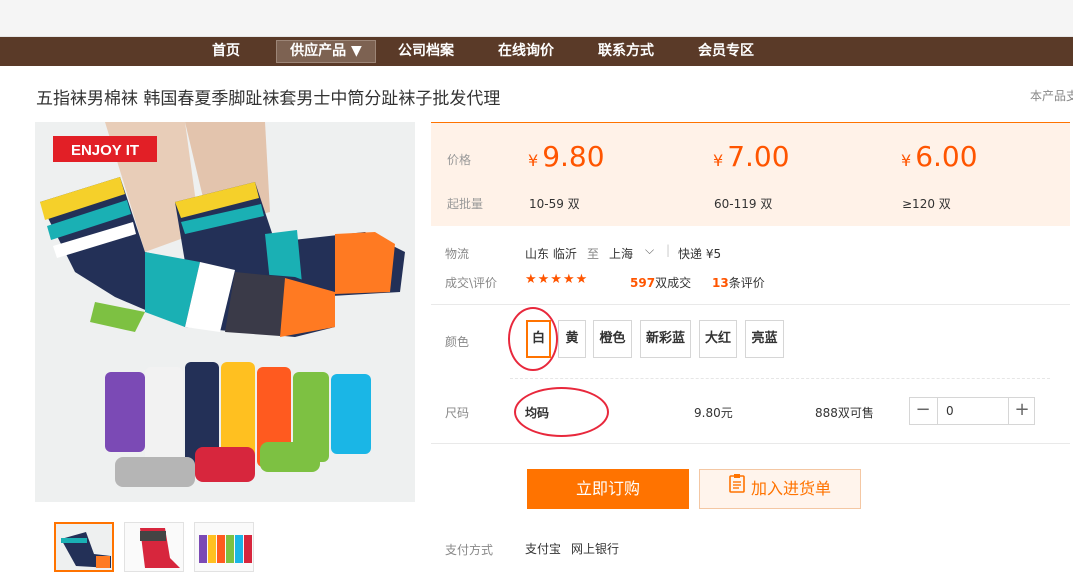 The height and width of the screenshot is (572, 1073). I want to click on nav-item-home: 首页, so click(226, 51).